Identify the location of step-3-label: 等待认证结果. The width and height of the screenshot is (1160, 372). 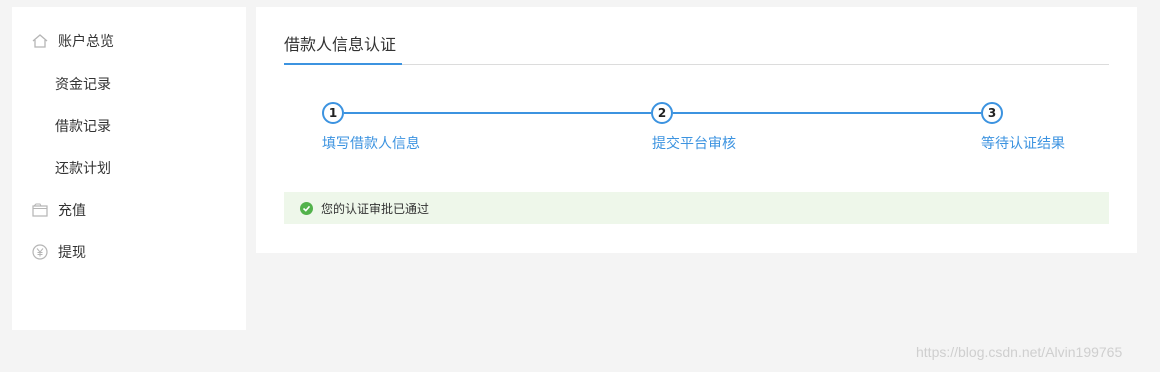
(1023, 144).